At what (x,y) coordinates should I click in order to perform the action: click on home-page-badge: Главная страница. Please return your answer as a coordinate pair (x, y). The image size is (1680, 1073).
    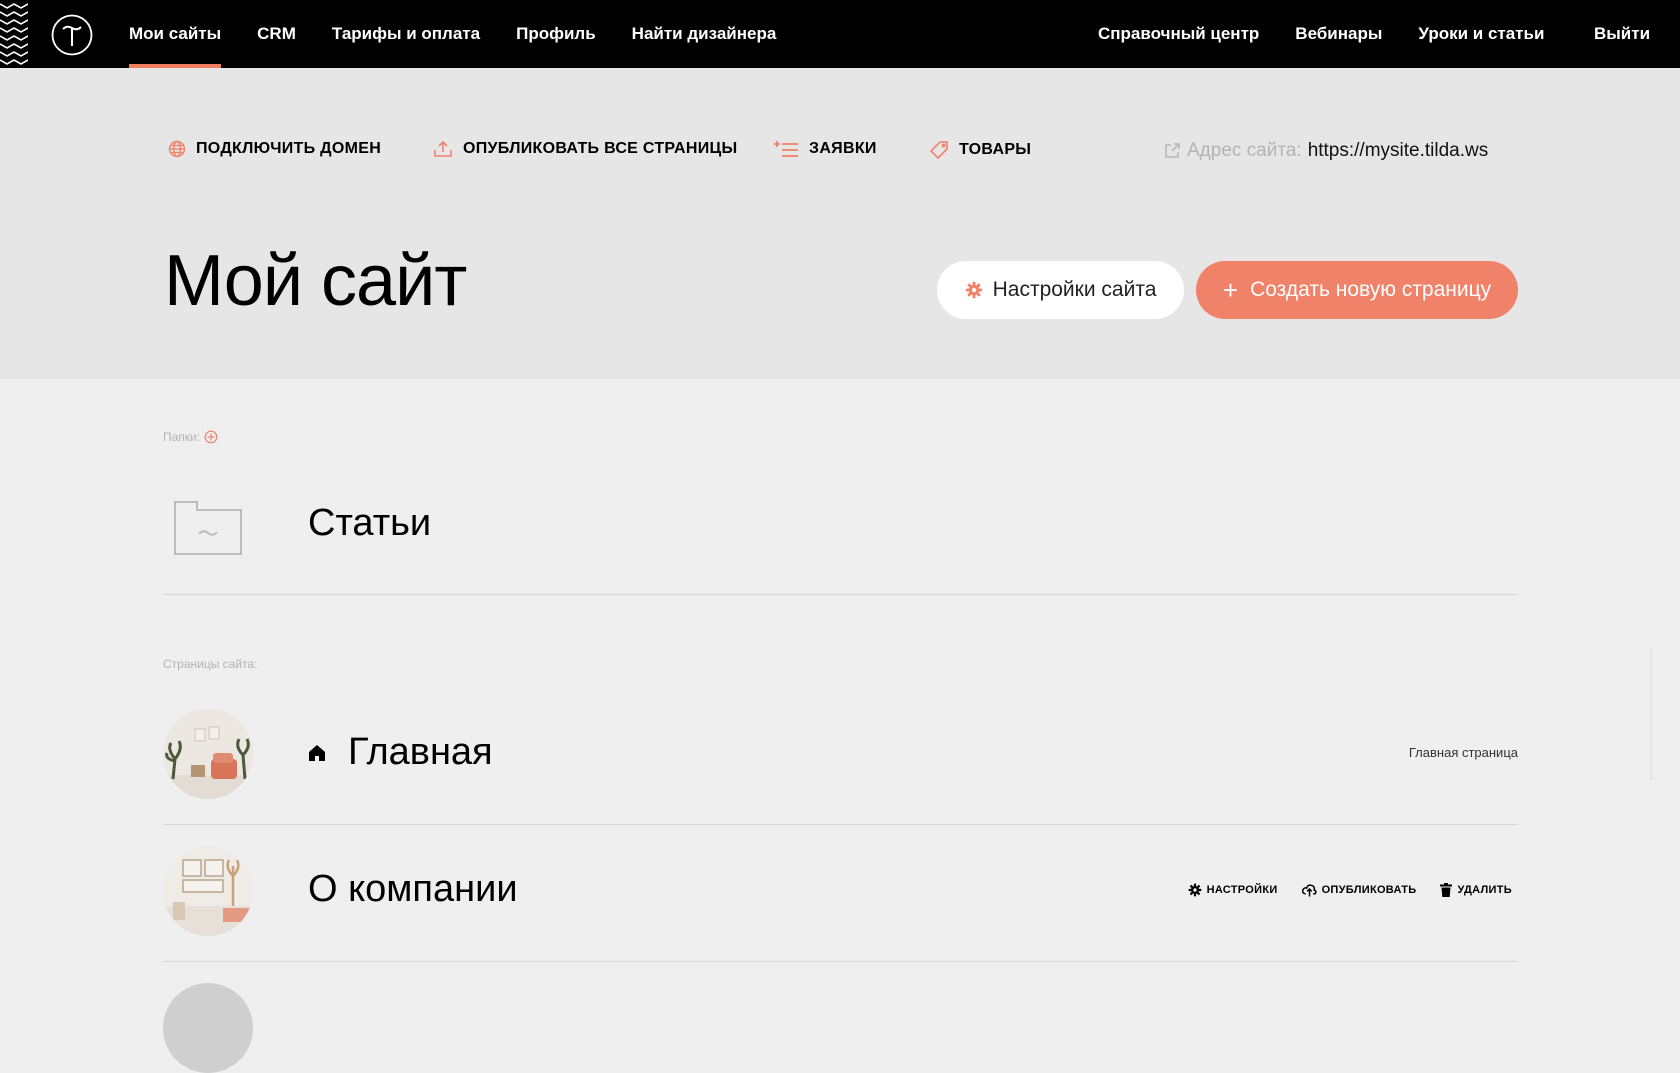
    Looking at the image, I should click on (1463, 752).